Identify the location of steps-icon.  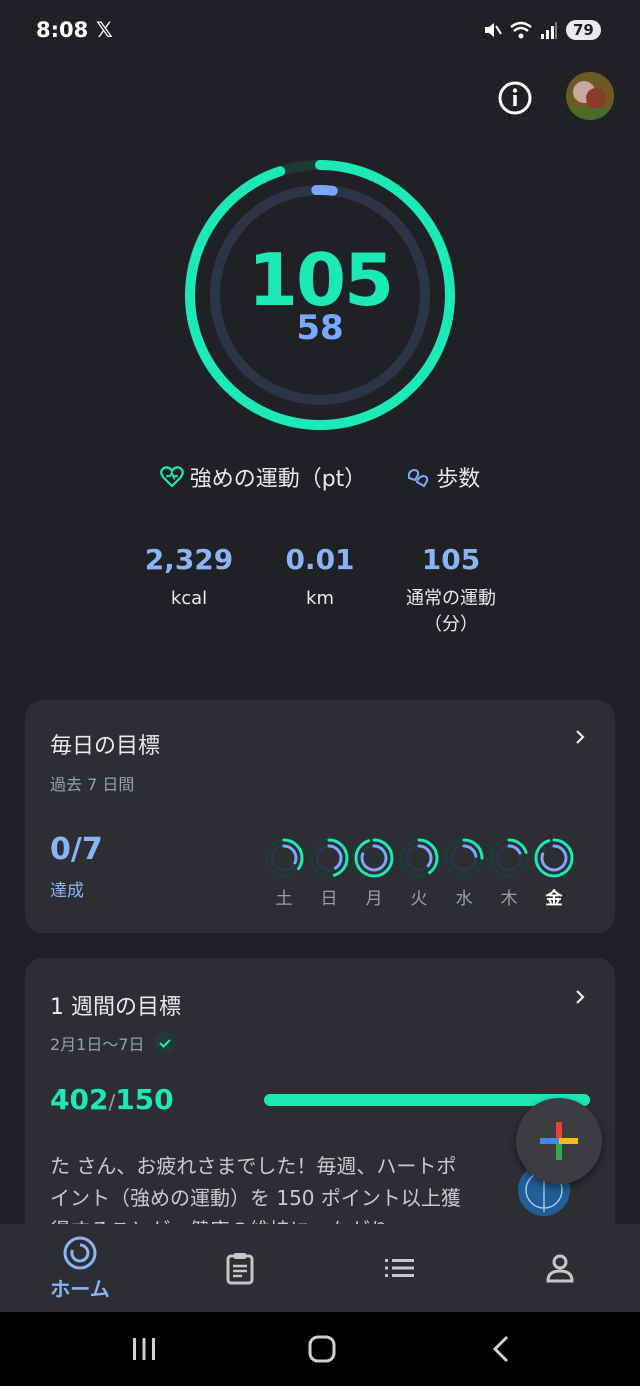
(418, 478).